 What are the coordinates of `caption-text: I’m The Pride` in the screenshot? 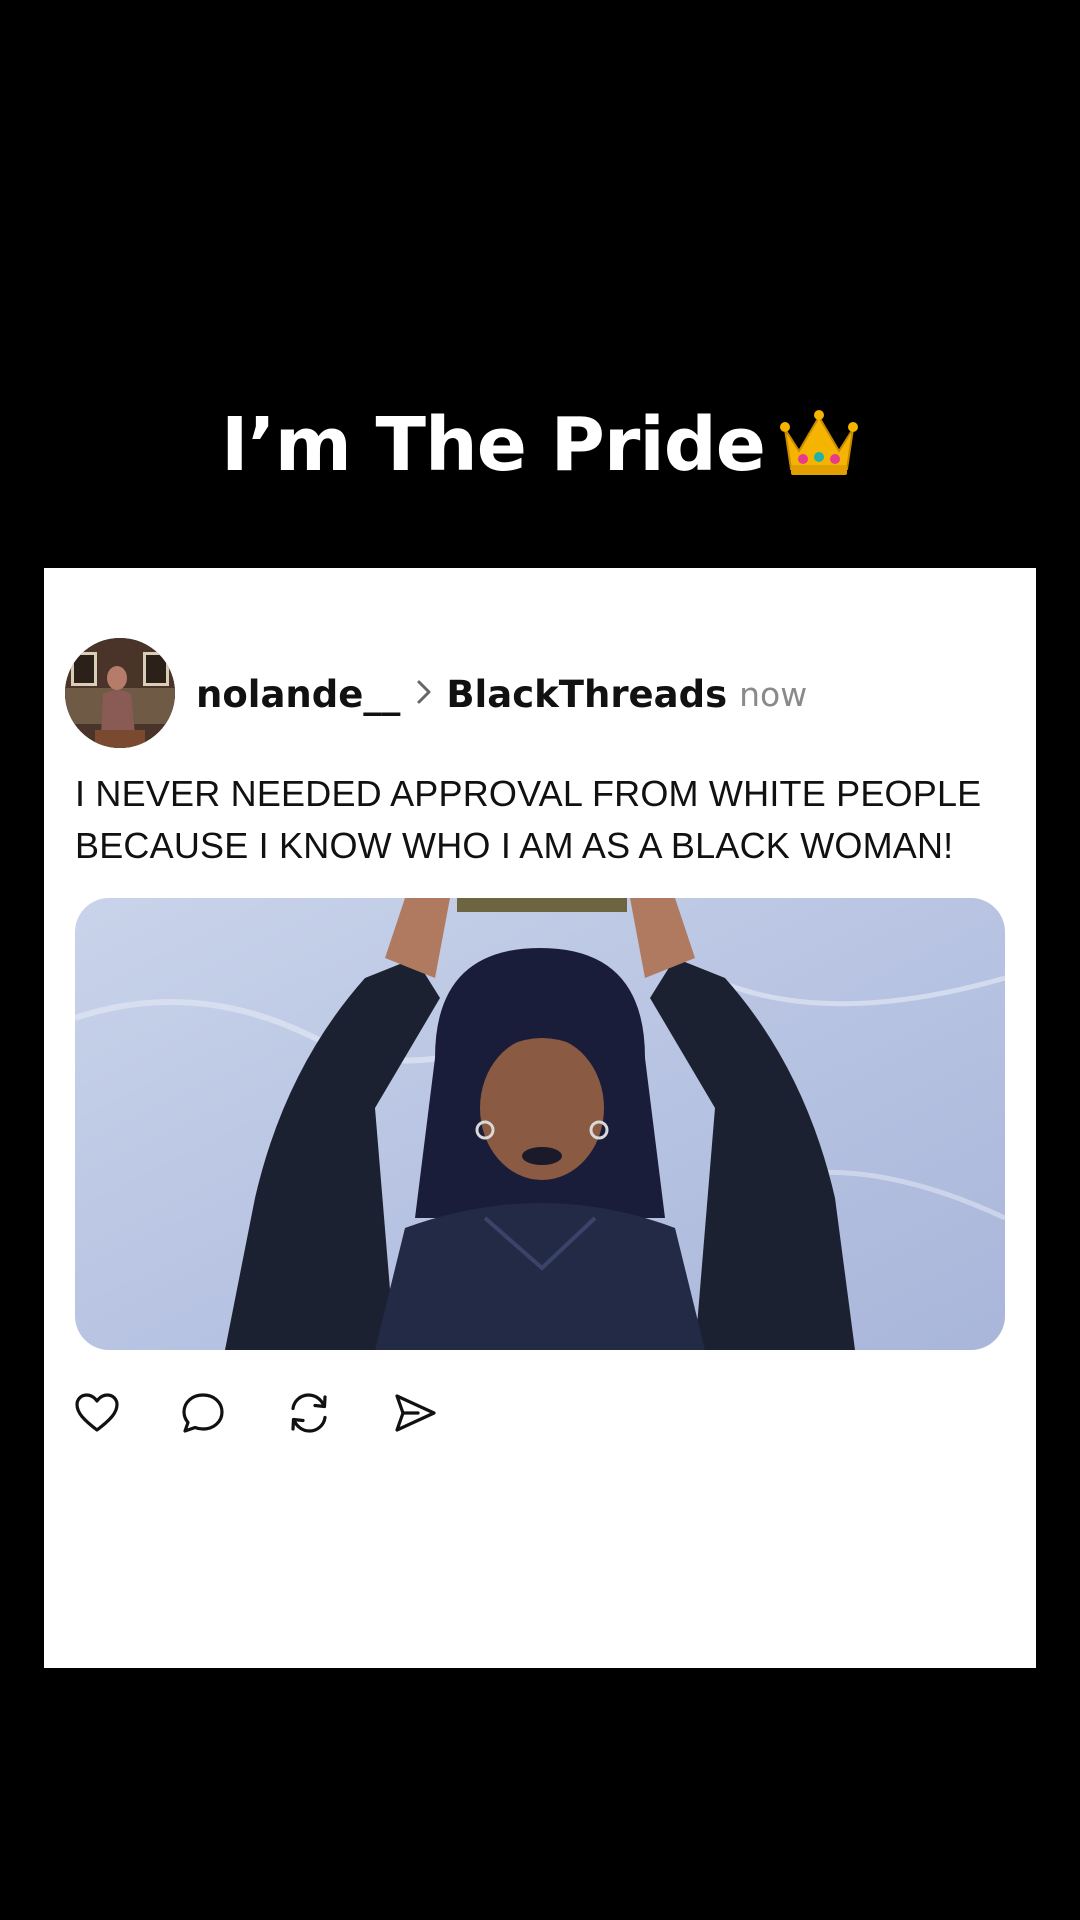 It's located at (493, 445).